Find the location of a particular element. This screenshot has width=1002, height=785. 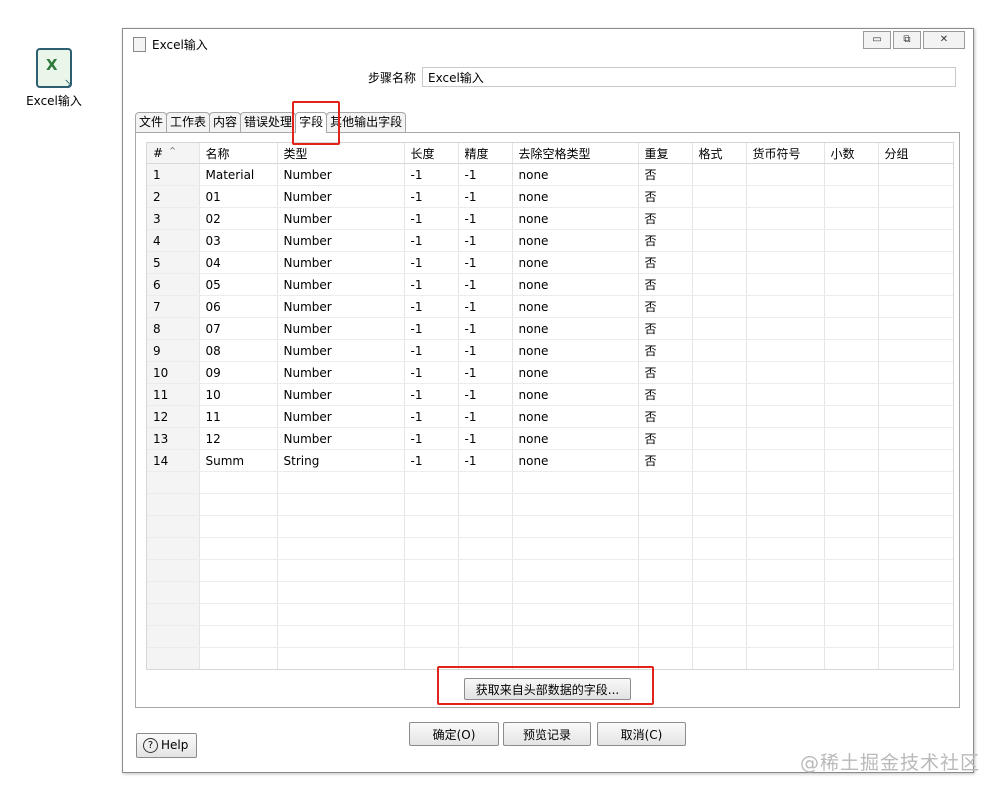

table-row: 2 01 Number -1 -1 none 否 is located at coordinates (550, 196).